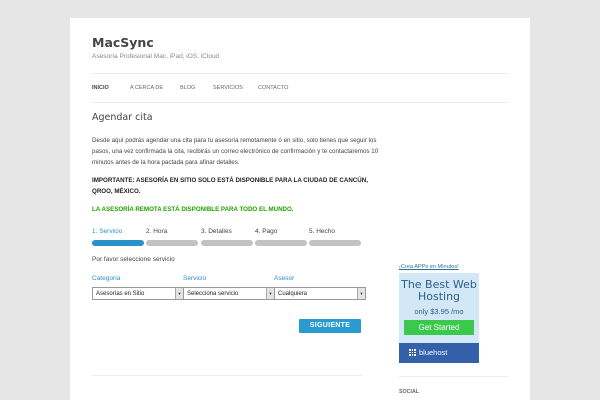 This screenshot has width=600, height=400. What do you see at coordinates (439, 327) in the screenshot?
I see `ad-get-started-button: Get Started` at bounding box center [439, 327].